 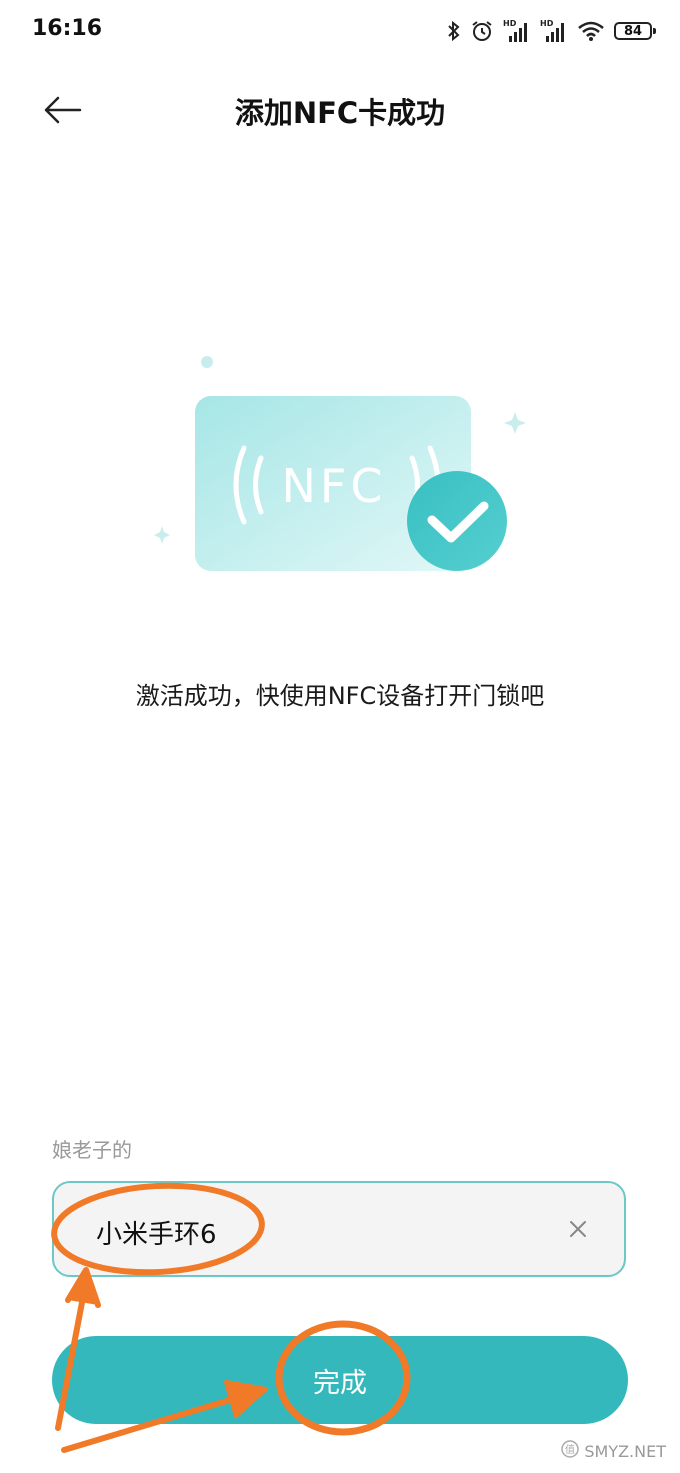 I want to click on battery-icon: 84, so click(x=635, y=31).